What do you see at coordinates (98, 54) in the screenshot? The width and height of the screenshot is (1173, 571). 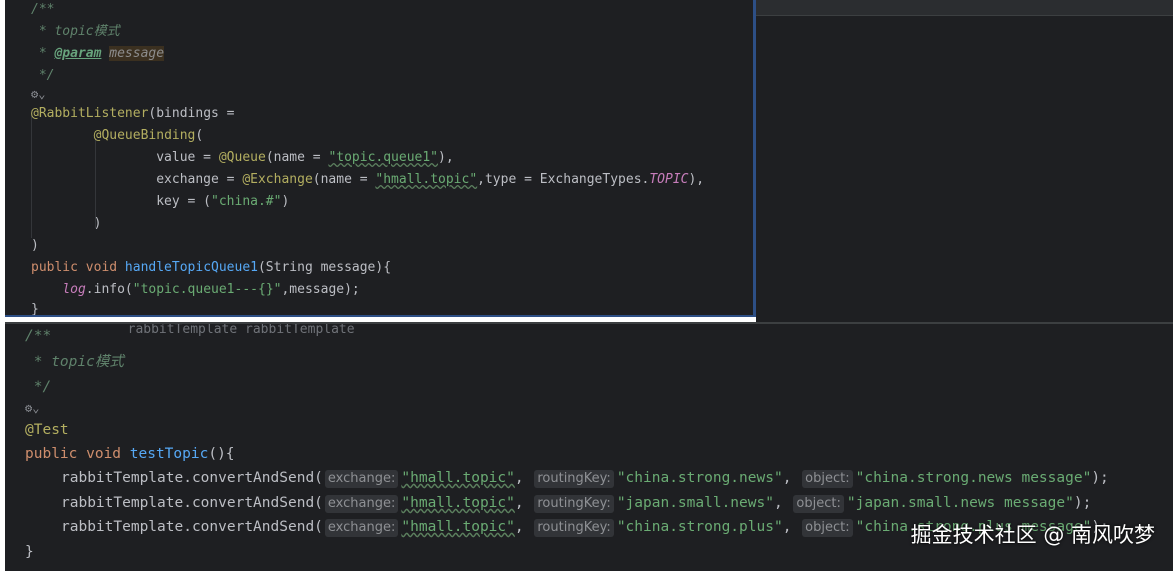 I see `code-line: * @param message` at bounding box center [98, 54].